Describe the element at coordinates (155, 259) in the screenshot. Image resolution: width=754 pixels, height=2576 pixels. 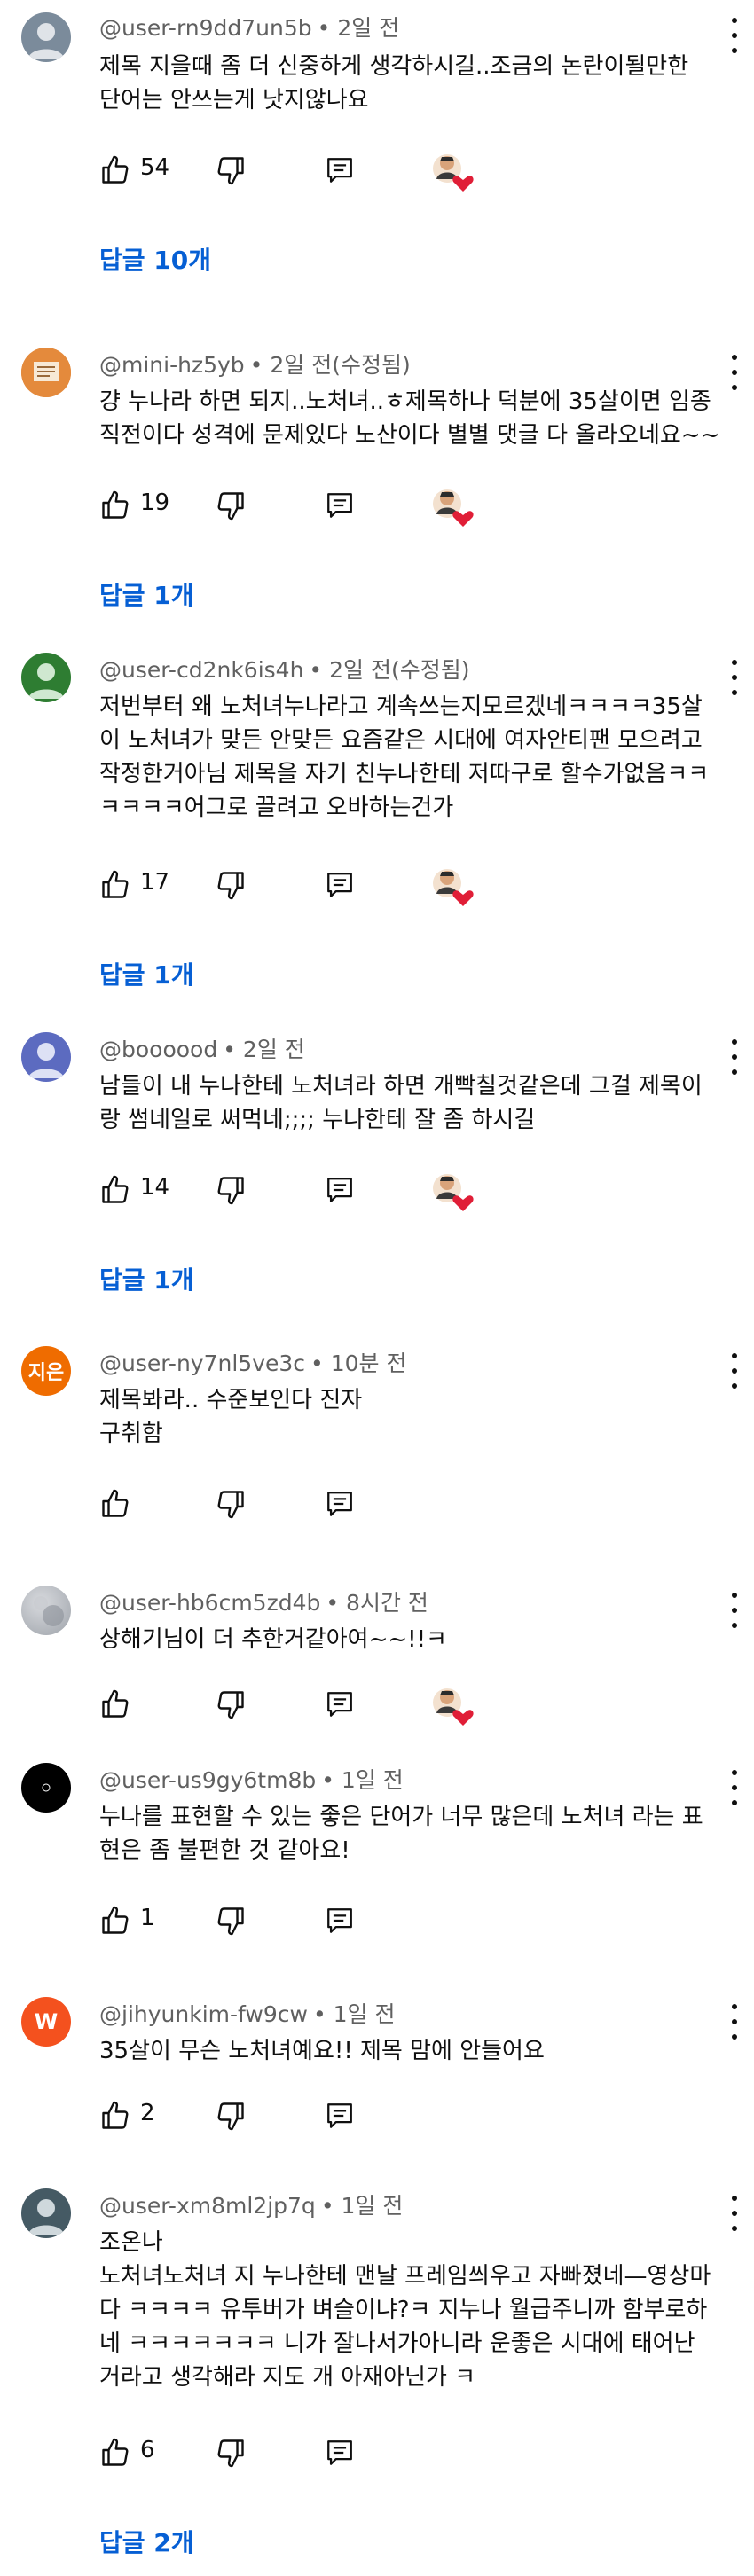
I see `replies-toggle: 답글 10개` at that location.